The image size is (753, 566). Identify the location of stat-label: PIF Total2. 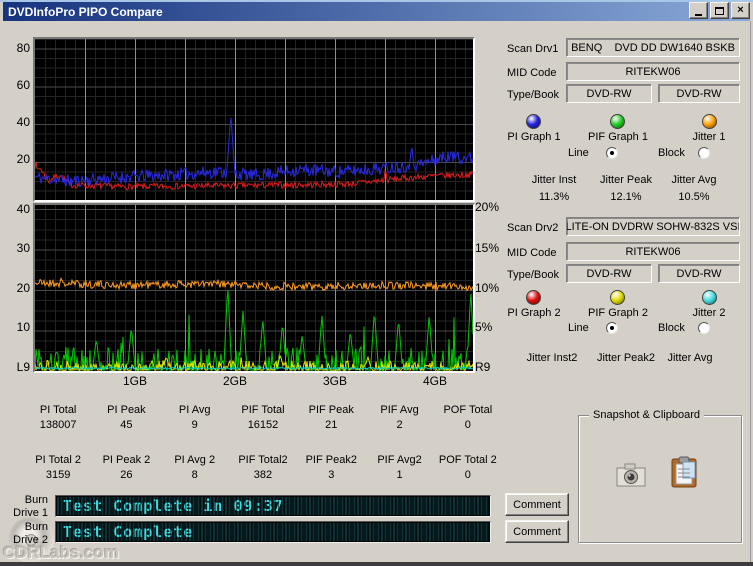
(263, 460).